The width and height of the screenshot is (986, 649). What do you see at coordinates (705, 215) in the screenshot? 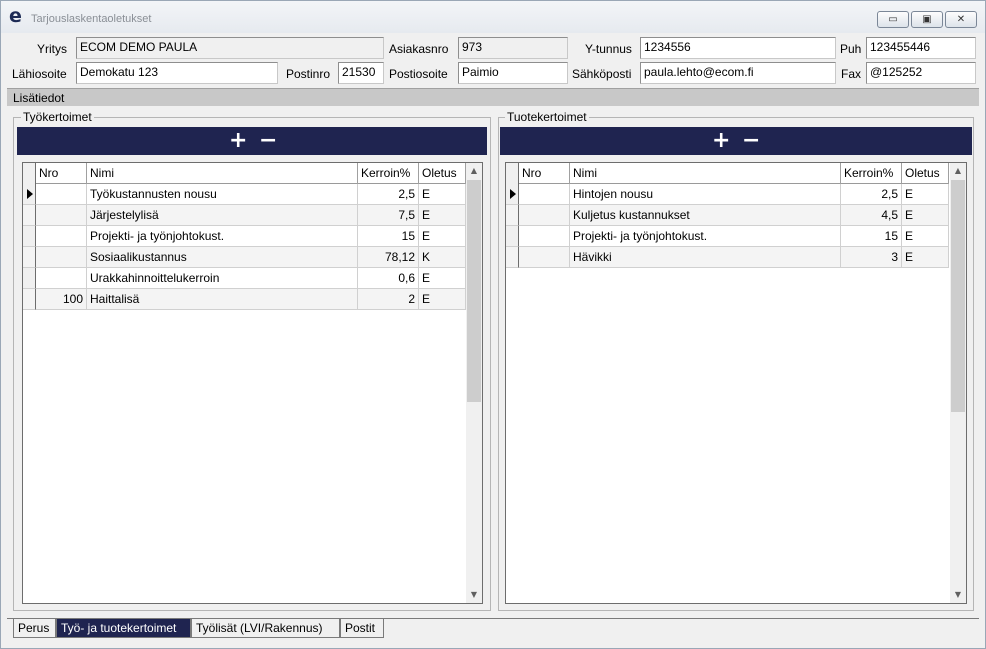
I see `cell-nimi: Kuljetus kustannukset` at bounding box center [705, 215].